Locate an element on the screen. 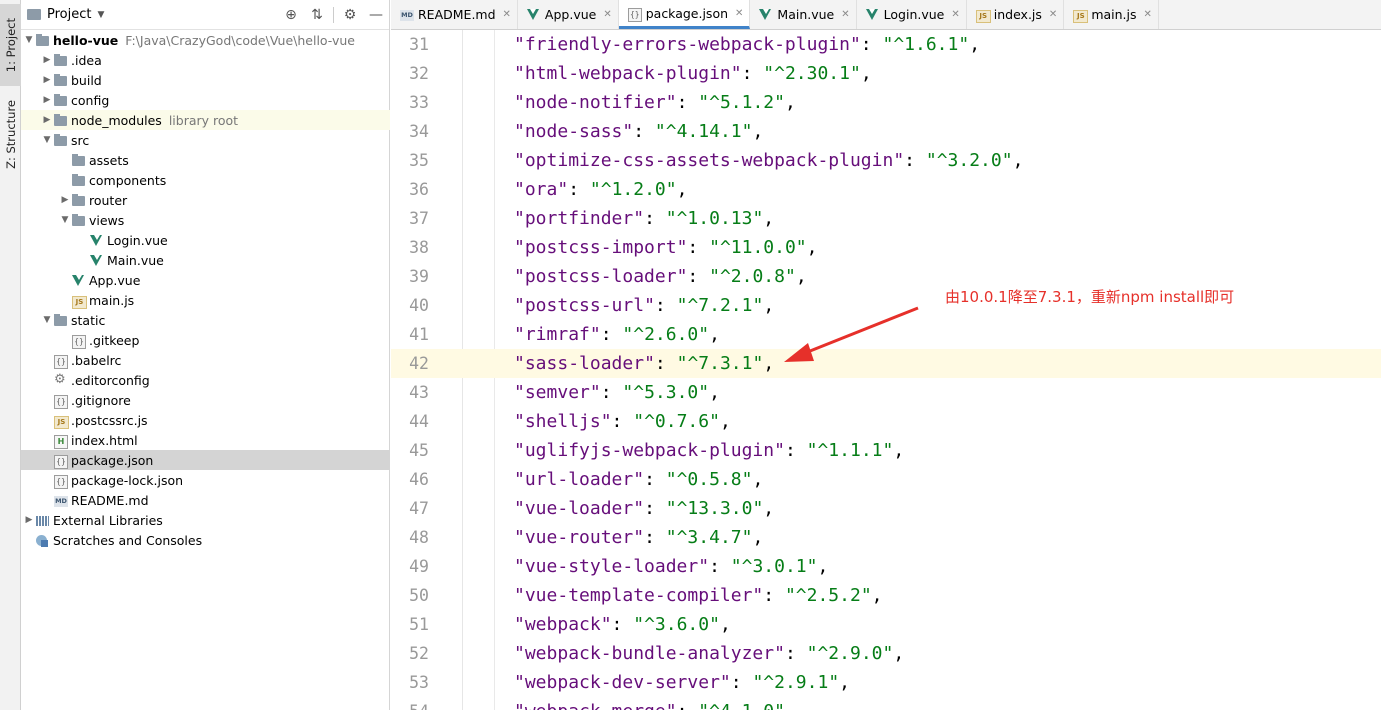 The height and width of the screenshot is (710, 1381). annotation-arrow-head is located at coordinates (799, 352).